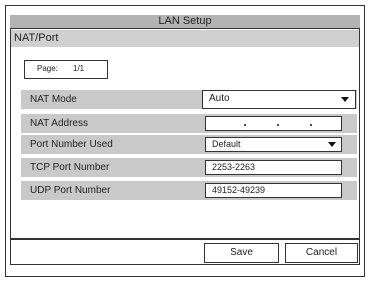 The width and height of the screenshot is (372, 285). I want to click on tcp-port-number-label: TCP Port Number, so click(70, 167).